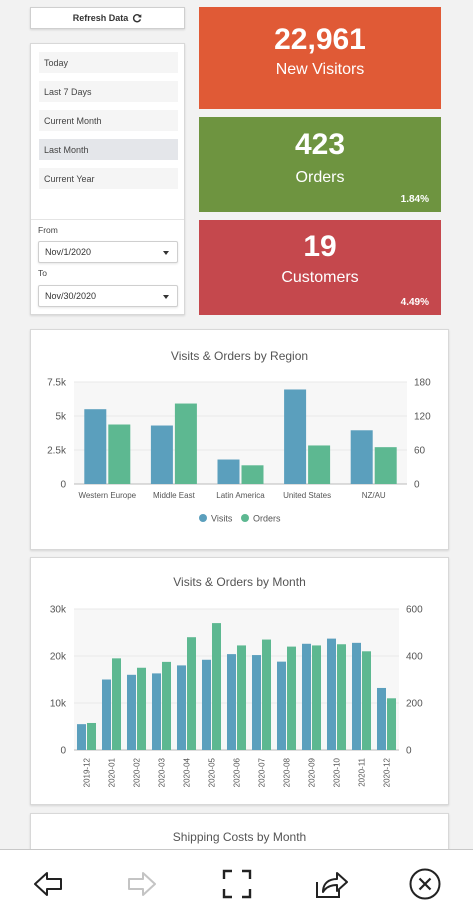 Image resolution: width=473 pixels, height=917 pixels. I want to click on y-tick-label-left: 5k, so click(61, 417).